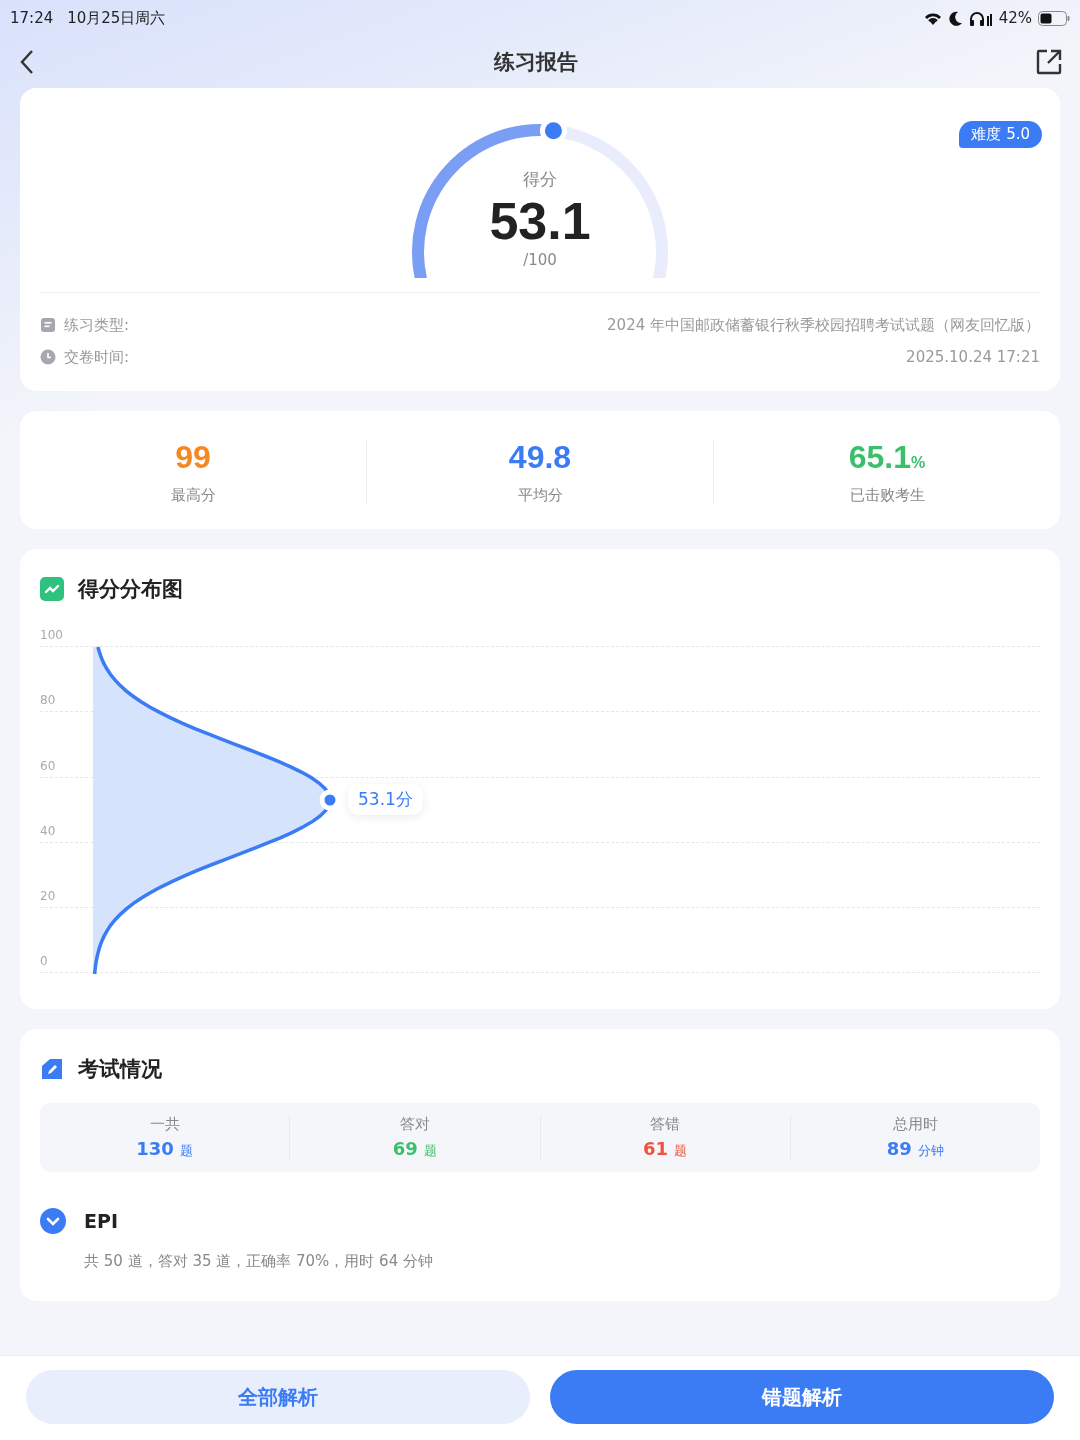  I want to click on summary-label: 已击败考生, so click(887, 495).